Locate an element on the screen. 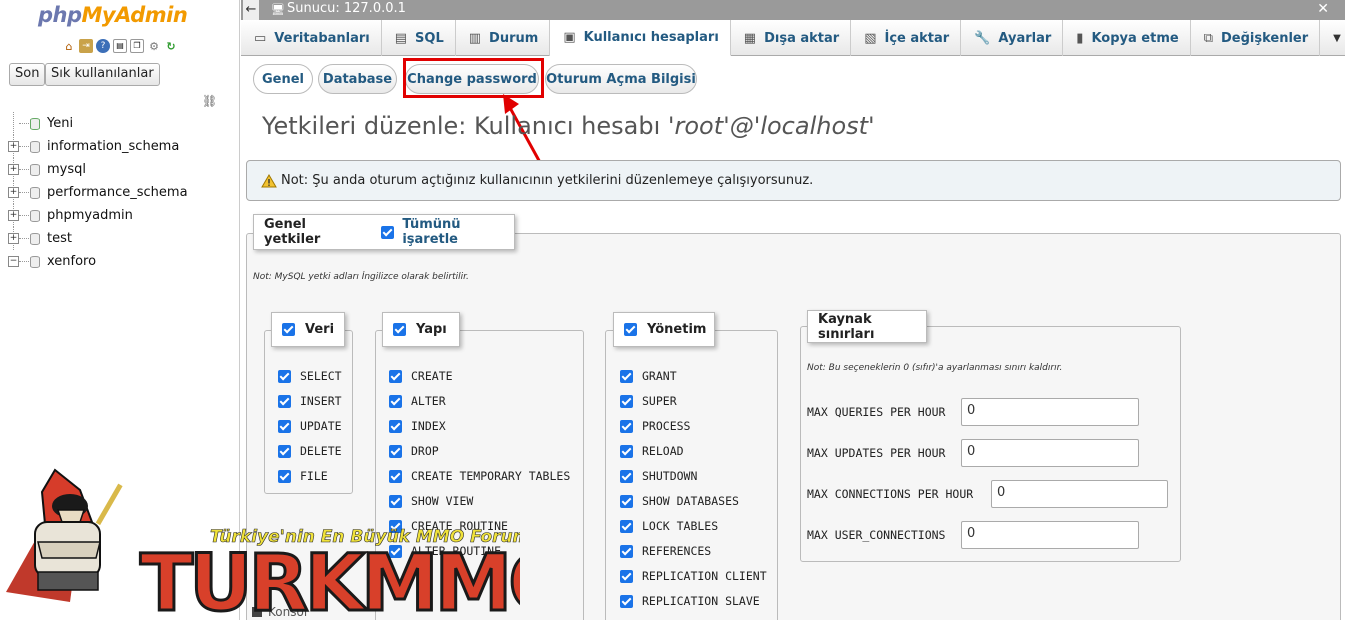  server-label: Sunucu: 127.0.0.1 is located at coordinates (346, 8).